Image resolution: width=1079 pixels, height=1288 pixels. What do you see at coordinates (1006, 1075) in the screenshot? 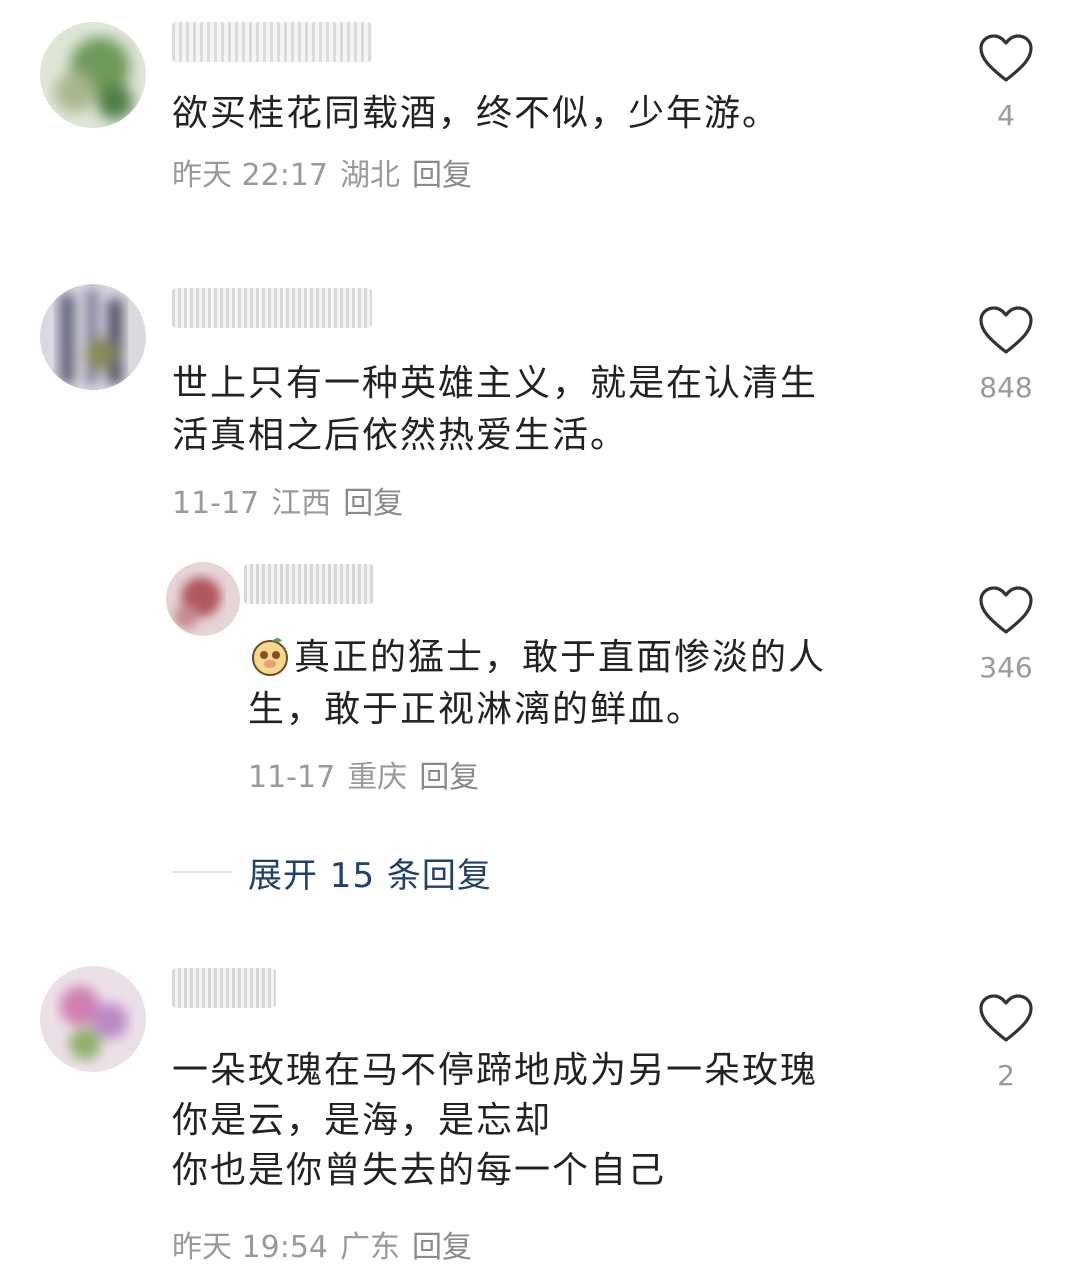
I see `like-count: 2` at bounding box center [1006, 1075].